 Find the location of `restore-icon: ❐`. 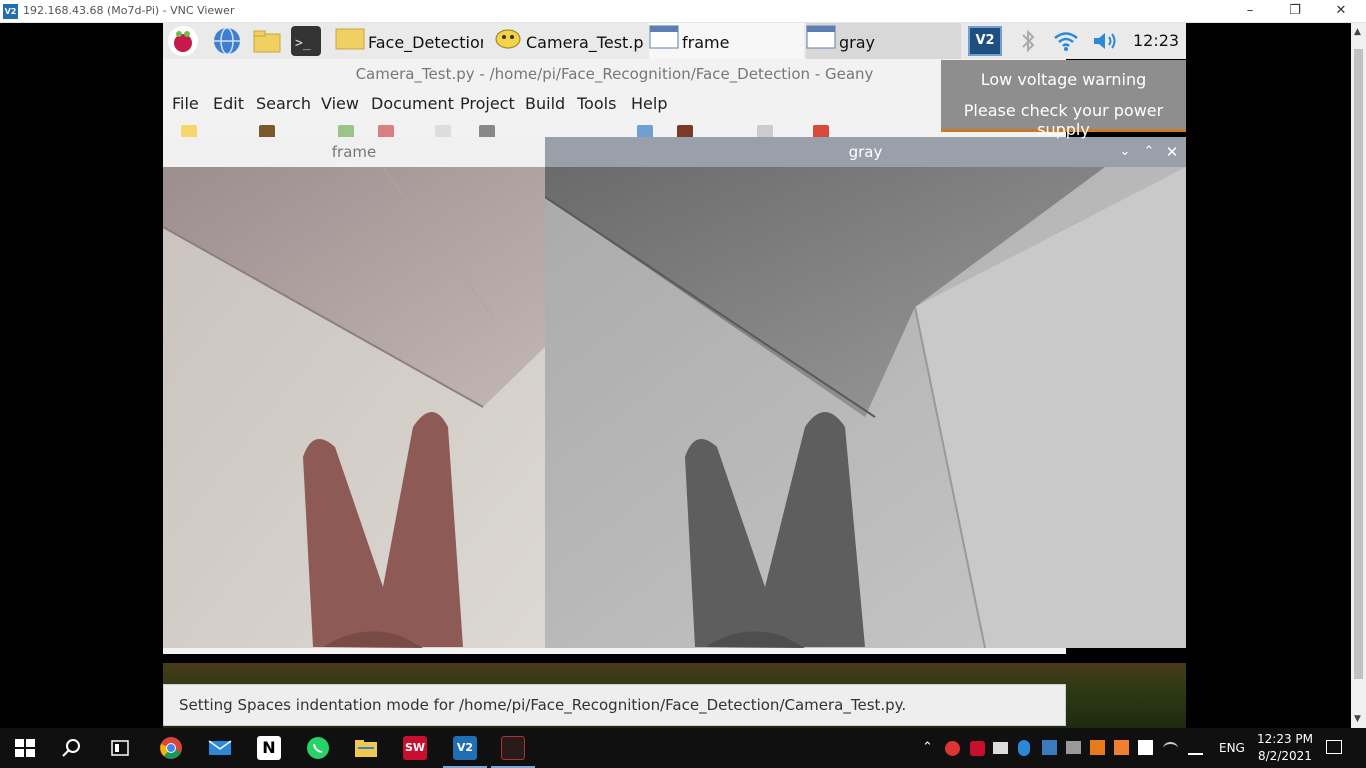

restore-icon: ❐ is located at coordinates (1295, 11).